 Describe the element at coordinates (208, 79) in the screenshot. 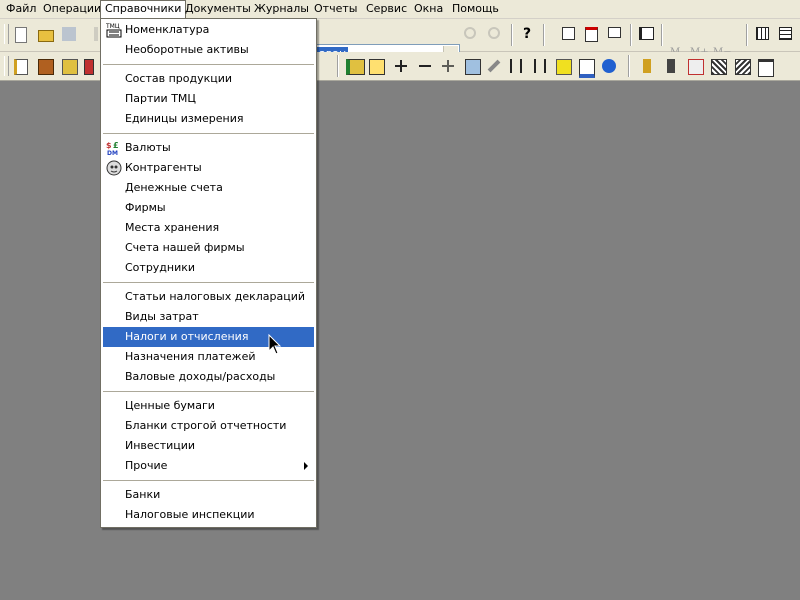

I see `menu-item-product-composition: Состав продукции` at that location.